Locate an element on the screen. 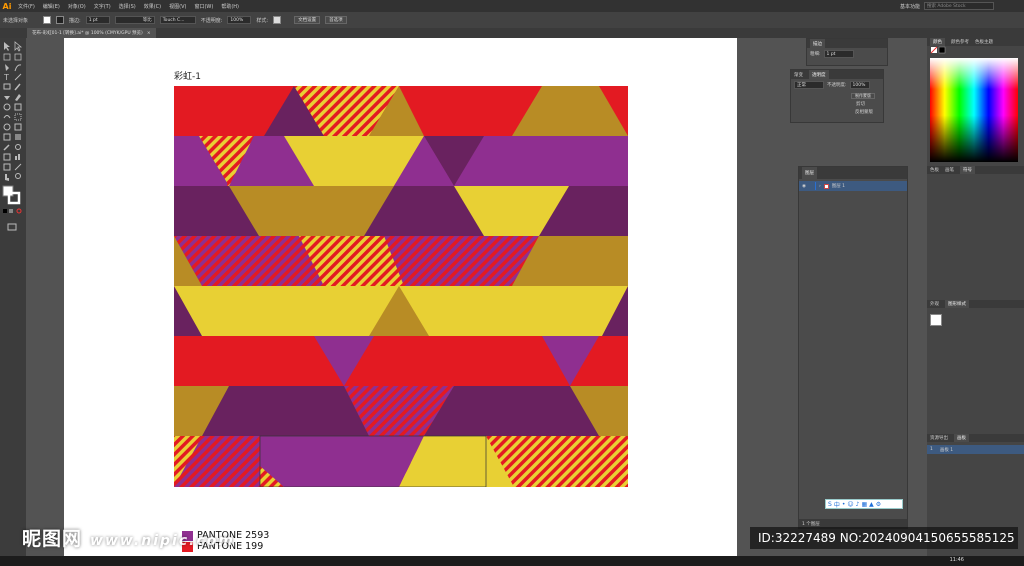 The height and width of the screenshot is (566, 1024). selection-tool-icon is located at coordinates (7, 46).